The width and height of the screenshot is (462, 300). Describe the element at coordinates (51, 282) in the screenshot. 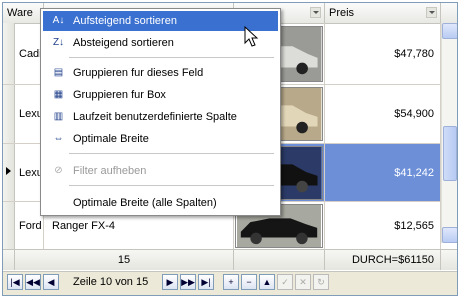

I see `previous-record-button: ◀` at that location.